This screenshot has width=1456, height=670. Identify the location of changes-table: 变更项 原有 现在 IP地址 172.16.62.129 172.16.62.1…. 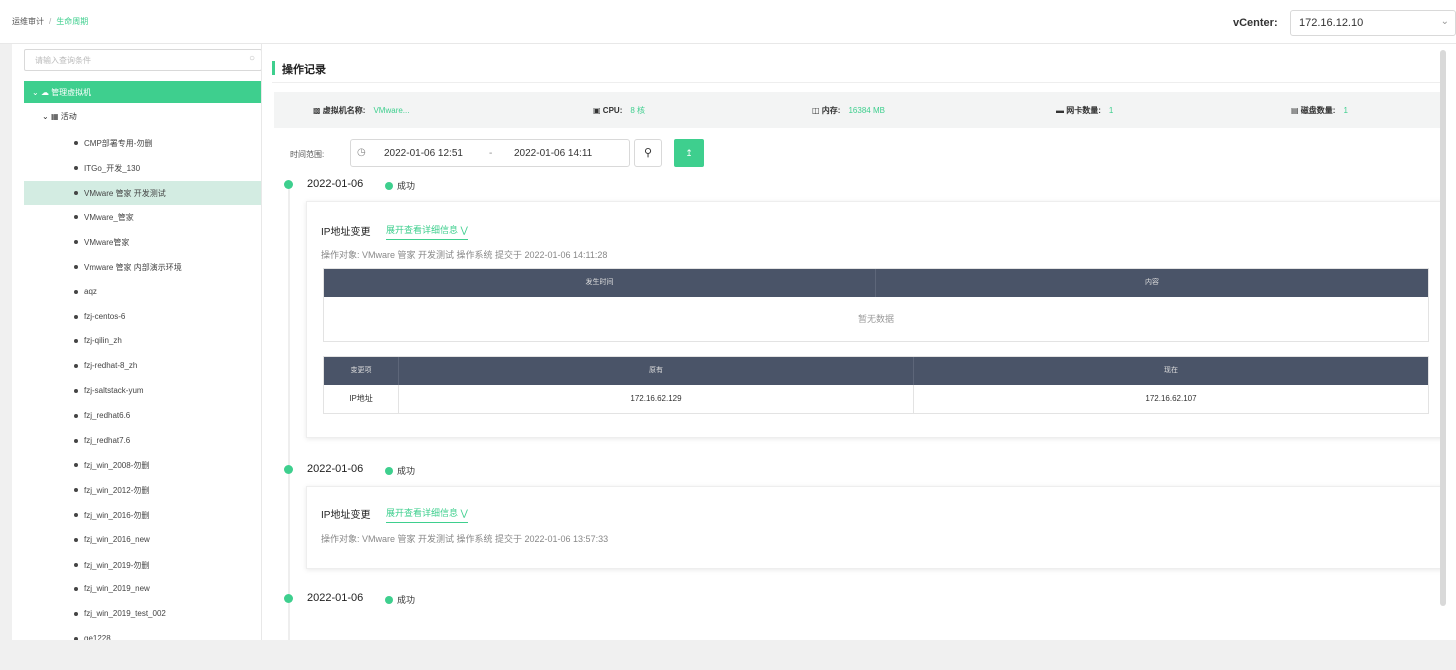
(876, 385).